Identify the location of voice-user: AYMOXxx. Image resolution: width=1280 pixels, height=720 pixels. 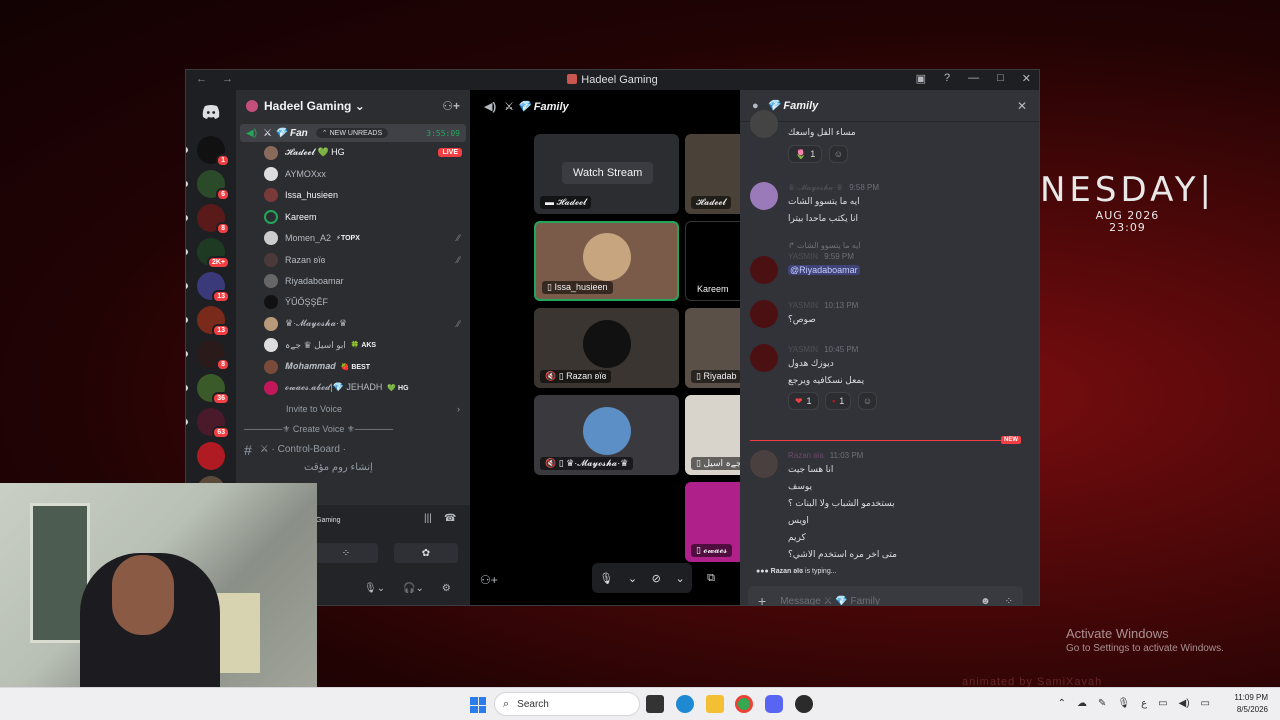
(353, 173).